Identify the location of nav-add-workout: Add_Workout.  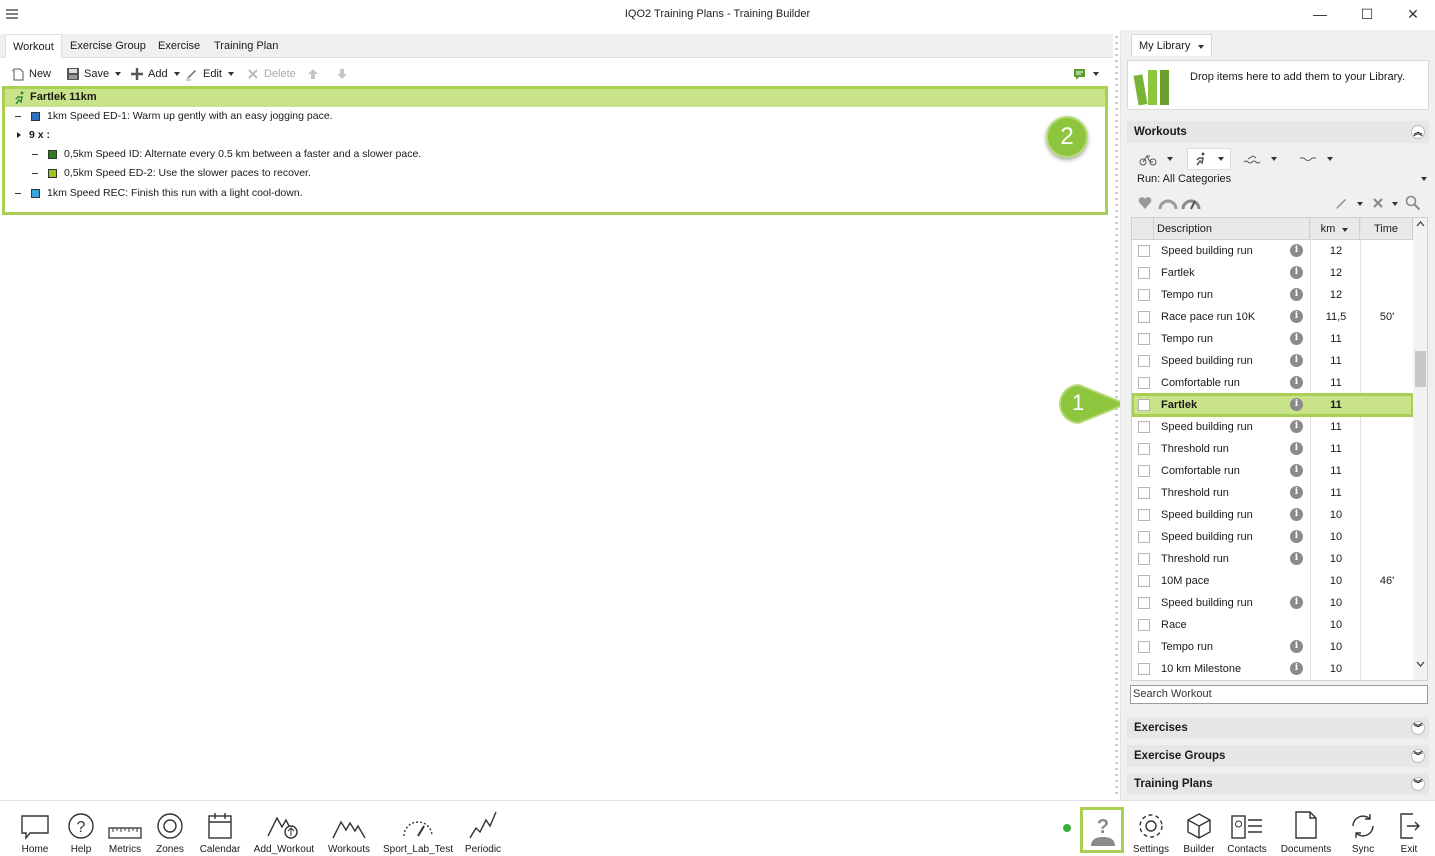
(284, 829).